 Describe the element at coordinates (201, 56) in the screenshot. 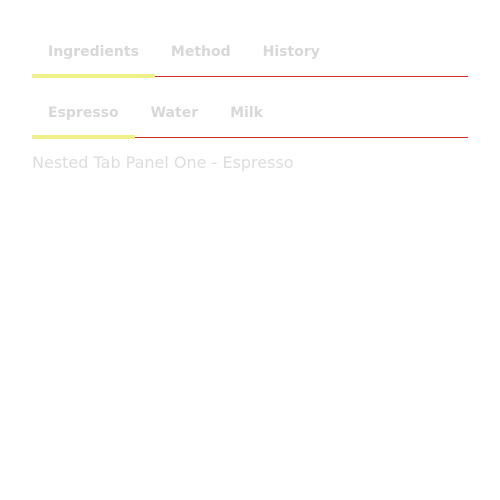

I see `tab-method: Method` at that location.